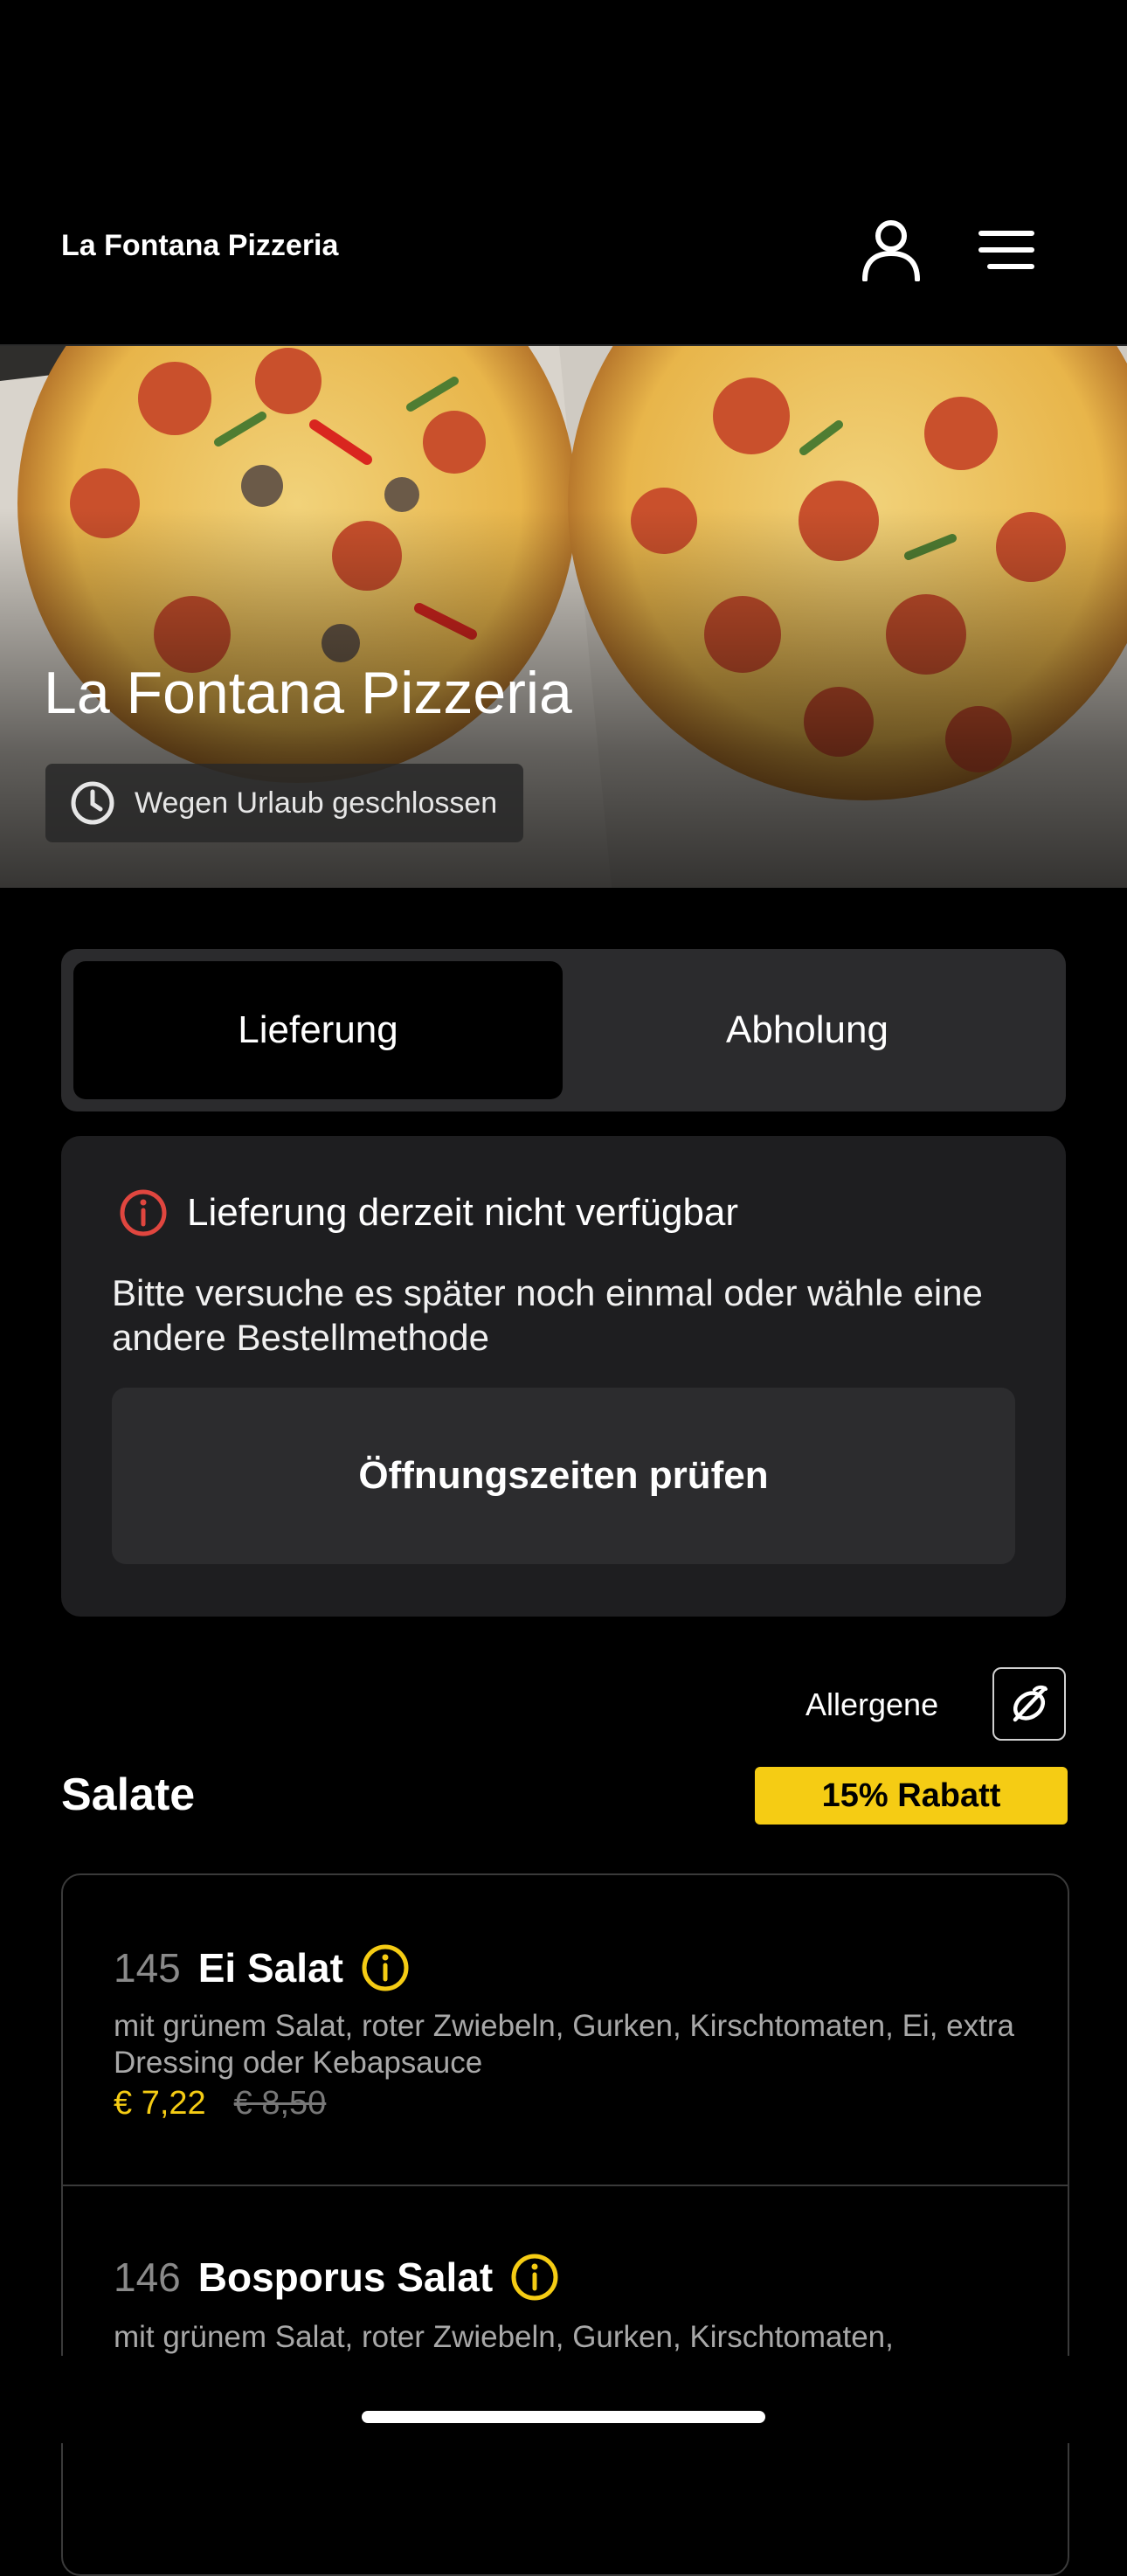 This screenshot has width=1127, height=2576. What do you see at coordinates (147, 1968) in the screenshot?
I see `item-number: 145` at bounding box center [147, 1968].